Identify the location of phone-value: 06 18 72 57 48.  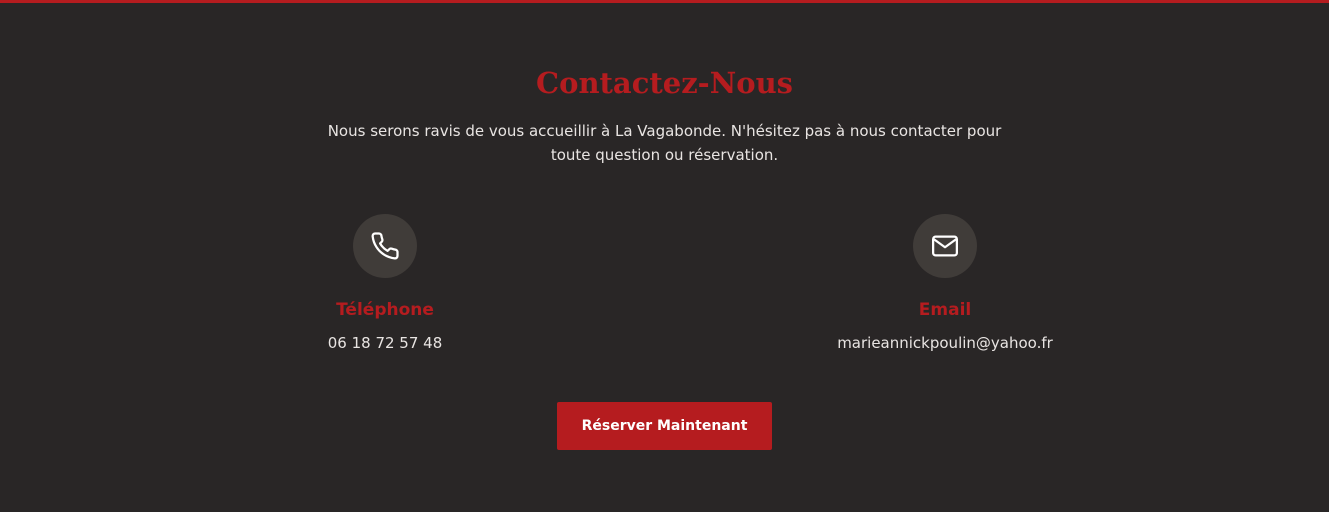
(385, 343).